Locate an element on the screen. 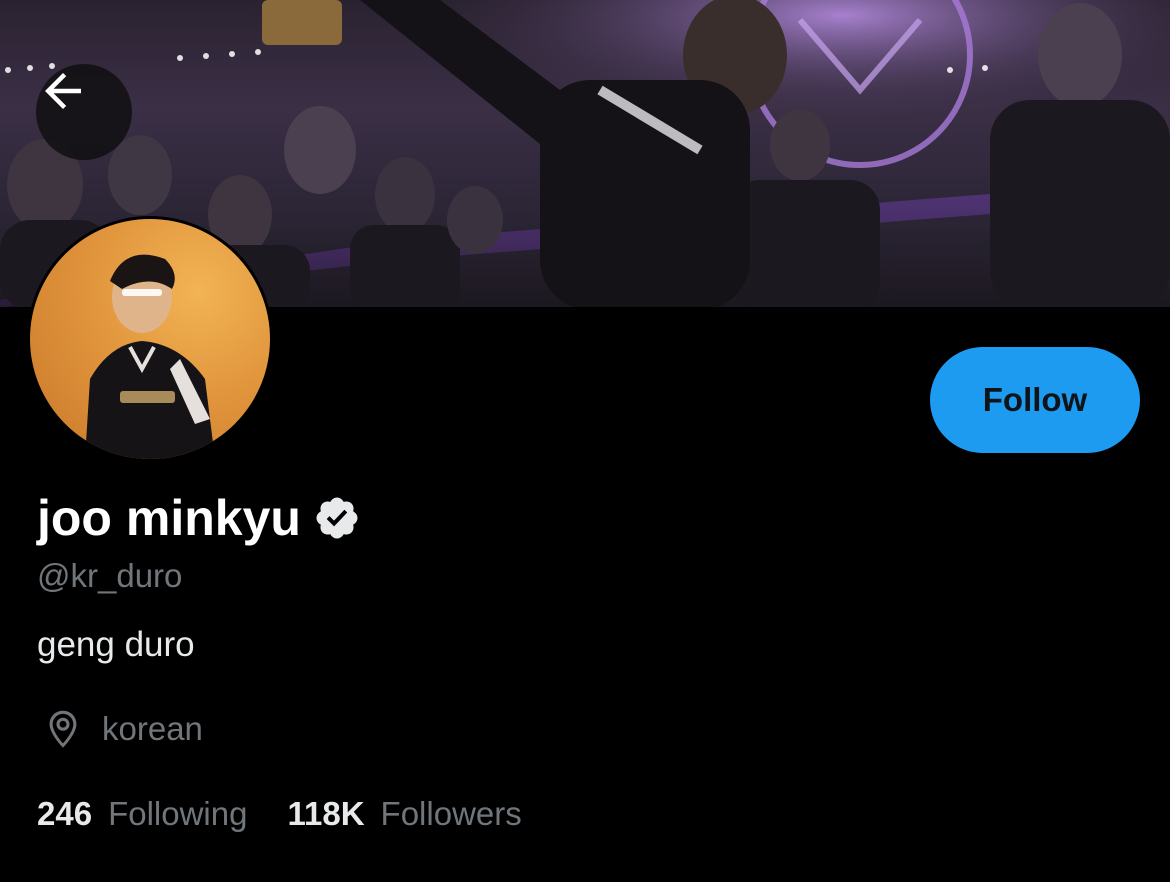 The width and height of the screenshot is (1170, 882). display-name: joo minkyu is located at coordinates (169, 518).